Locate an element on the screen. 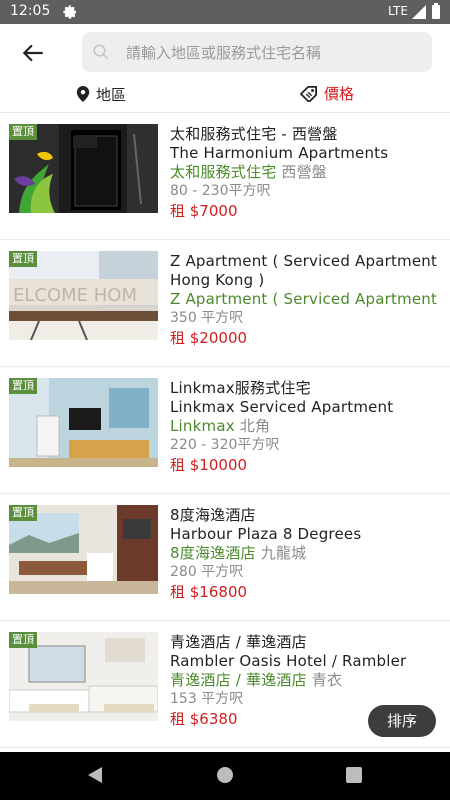 The height and width of the screenshot is (800, 450). listing-district: 九龍城 is located at coordinates (283, 553).